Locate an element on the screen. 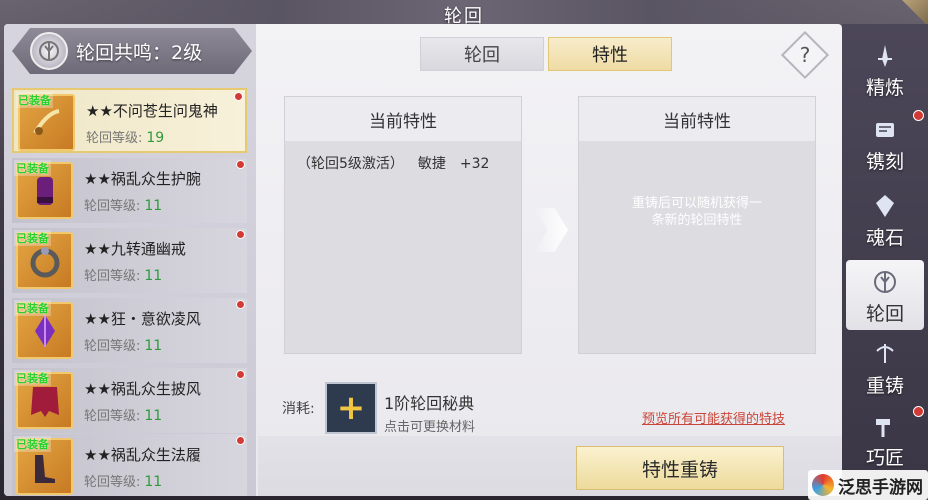 The height and width of the screenshot is (500, 928). item-name: ★★狂・意欲凌风 is located at coordinates (142, 319).